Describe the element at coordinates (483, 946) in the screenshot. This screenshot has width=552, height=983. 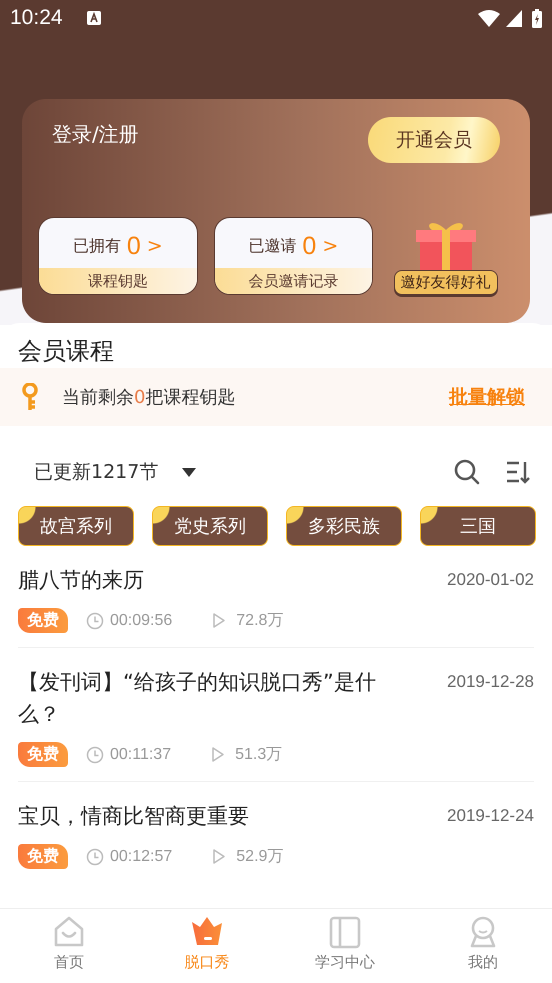
I see `tab-bar-item: 我的` at that location.